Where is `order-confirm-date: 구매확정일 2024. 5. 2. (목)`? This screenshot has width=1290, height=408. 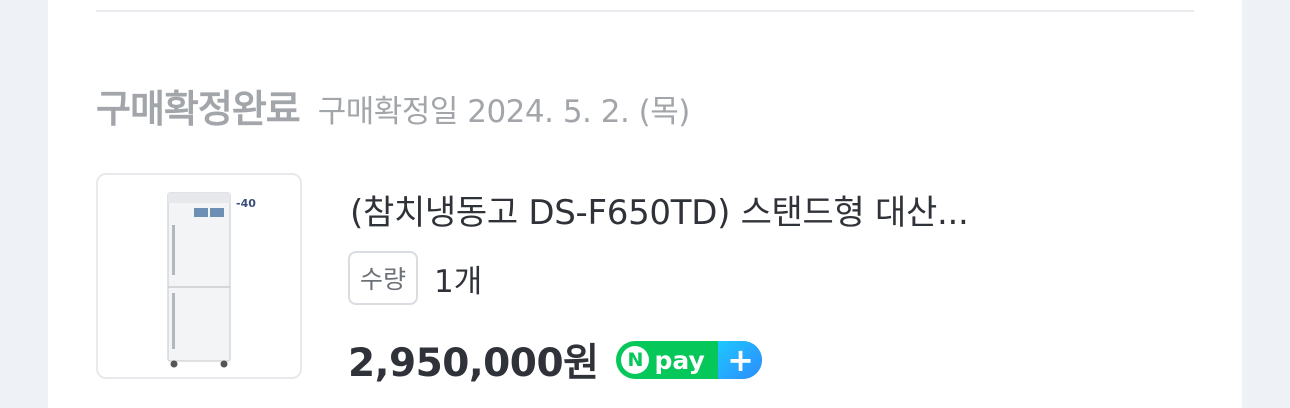 order-confirm-date: 구매확정일 2024. 5. 2. (목) is located at coordinates (504, 112).